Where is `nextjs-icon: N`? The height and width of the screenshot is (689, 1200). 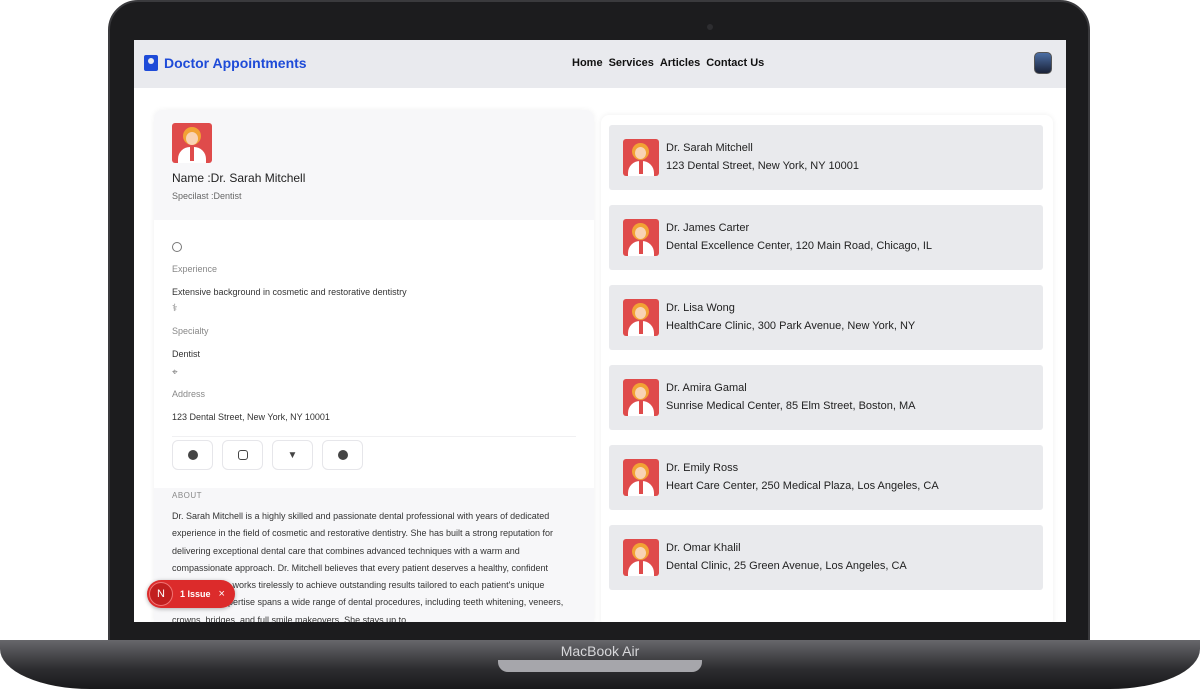 nextjs-icon: N is located at coordinates (161, 594).